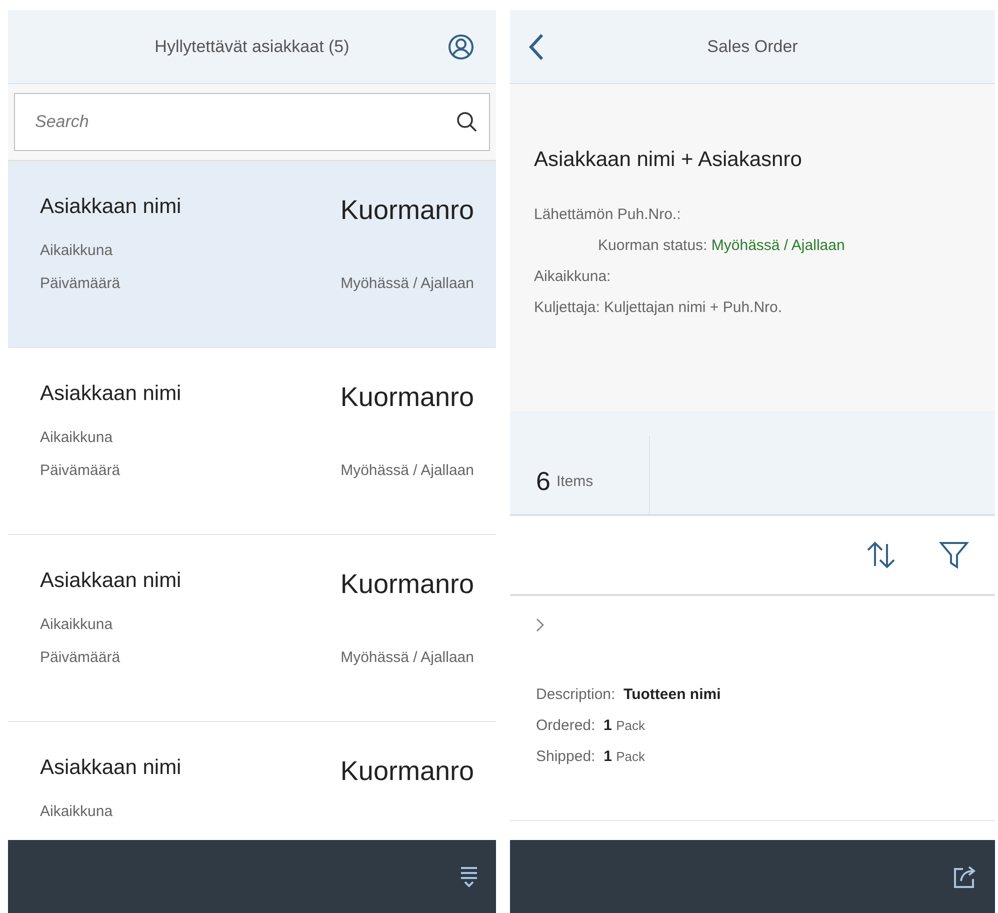  I want to click on field-text: Description: Tuotteen nimi, so click(629, 694).